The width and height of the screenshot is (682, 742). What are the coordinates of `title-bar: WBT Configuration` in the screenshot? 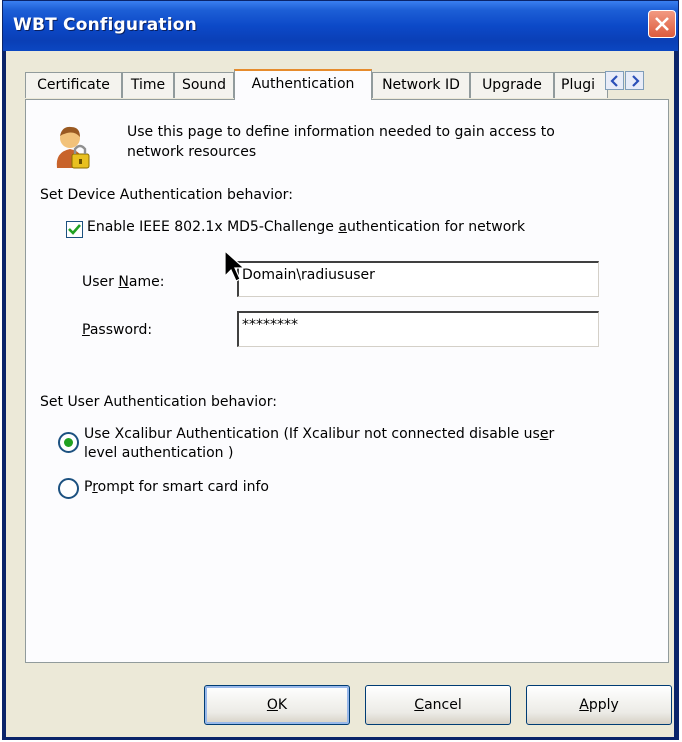 It's located at (340, 26).